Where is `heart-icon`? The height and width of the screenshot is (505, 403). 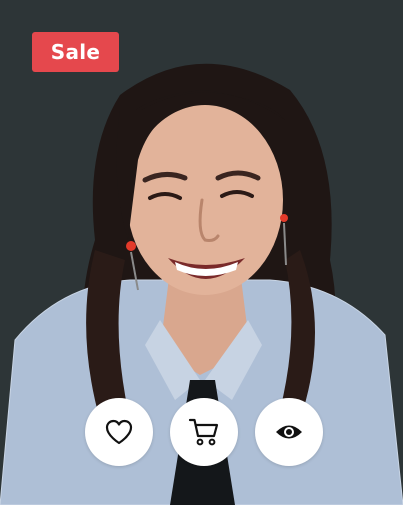
heart-icon is located at coordinates (119, 432).